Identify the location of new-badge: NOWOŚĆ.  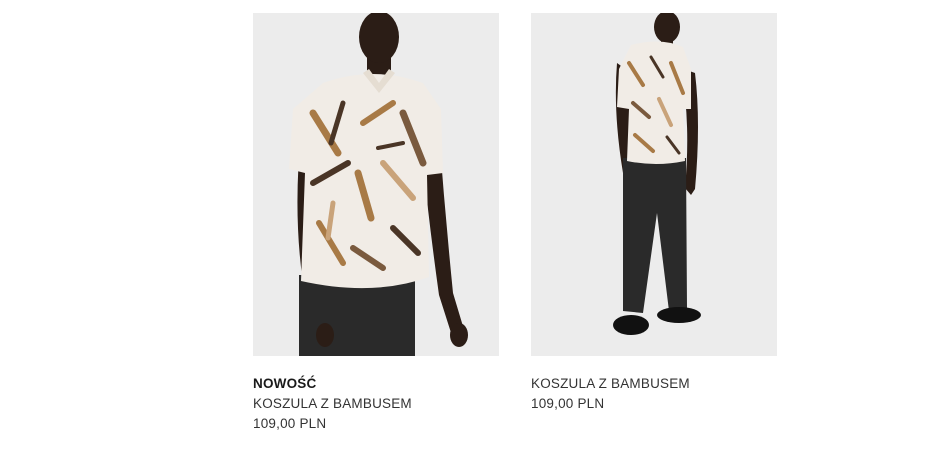
(285, 383).